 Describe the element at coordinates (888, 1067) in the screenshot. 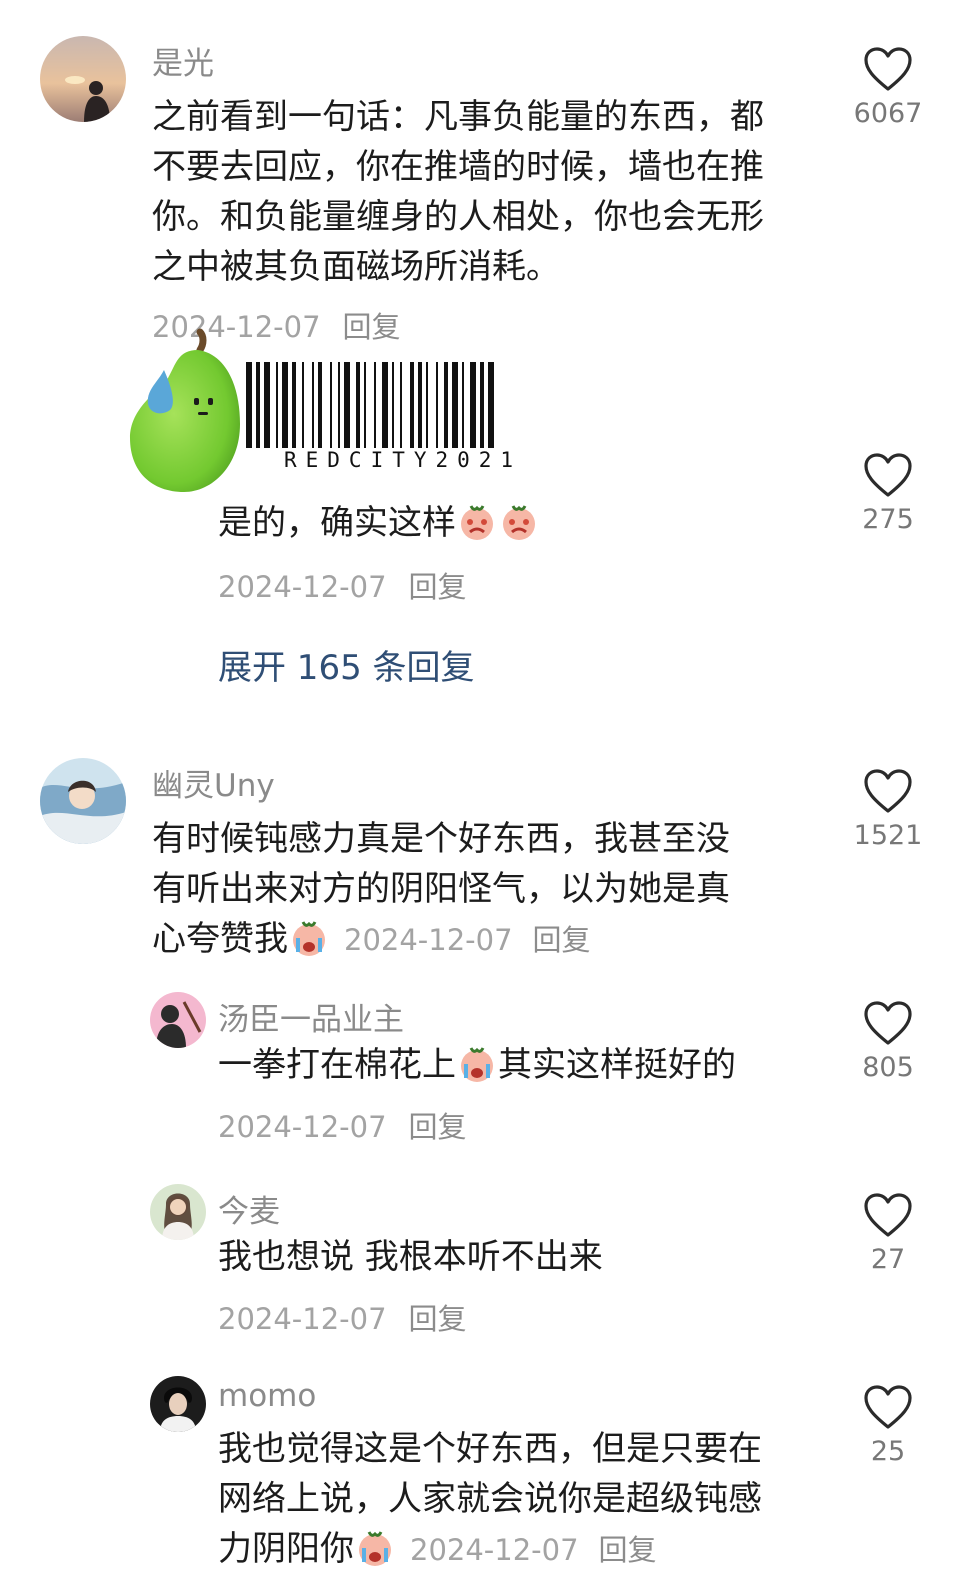

I see `like-count: 805` at that location.